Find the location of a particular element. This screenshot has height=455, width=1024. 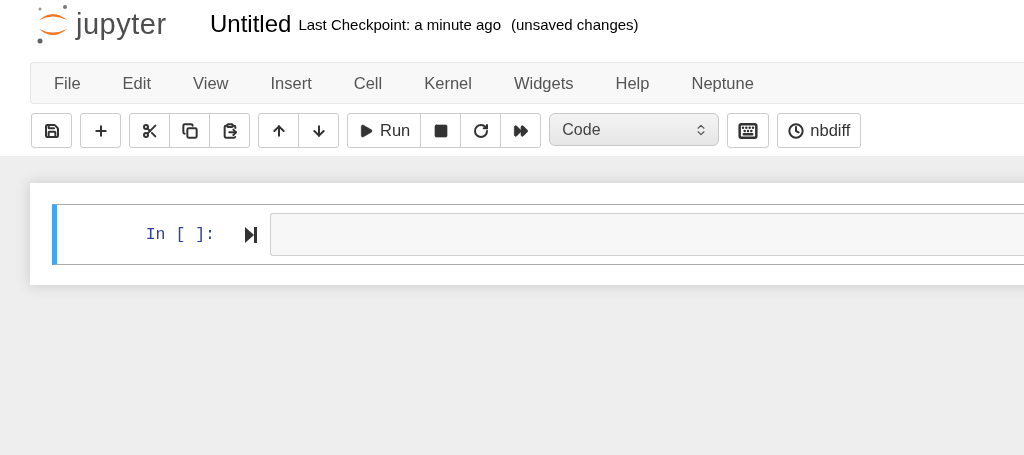

cut-button is located at coordinates (149, 130).